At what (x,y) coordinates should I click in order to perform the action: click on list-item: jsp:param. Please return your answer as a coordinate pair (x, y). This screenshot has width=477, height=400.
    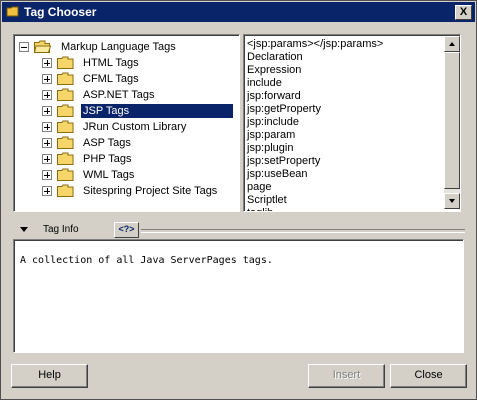
    Looking at the image, I should click on (271, 135).